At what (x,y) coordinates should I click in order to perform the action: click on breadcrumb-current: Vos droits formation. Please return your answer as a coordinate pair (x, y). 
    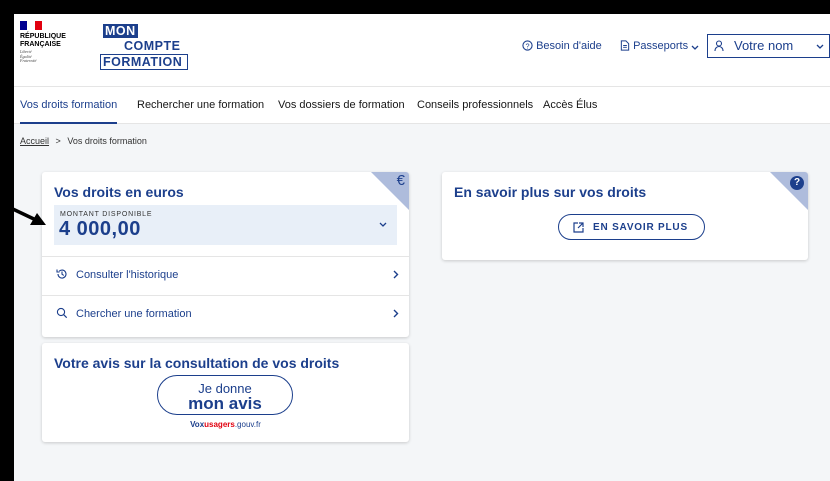
    Looking at the image, I should click on (107, 141).